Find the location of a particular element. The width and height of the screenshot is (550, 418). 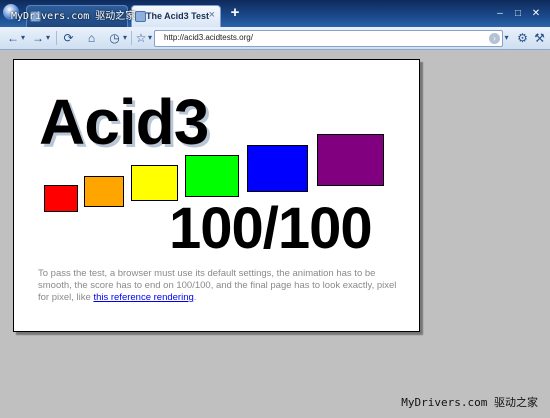

history-menu-icon: ▾ is located at coordinates (125, 38).